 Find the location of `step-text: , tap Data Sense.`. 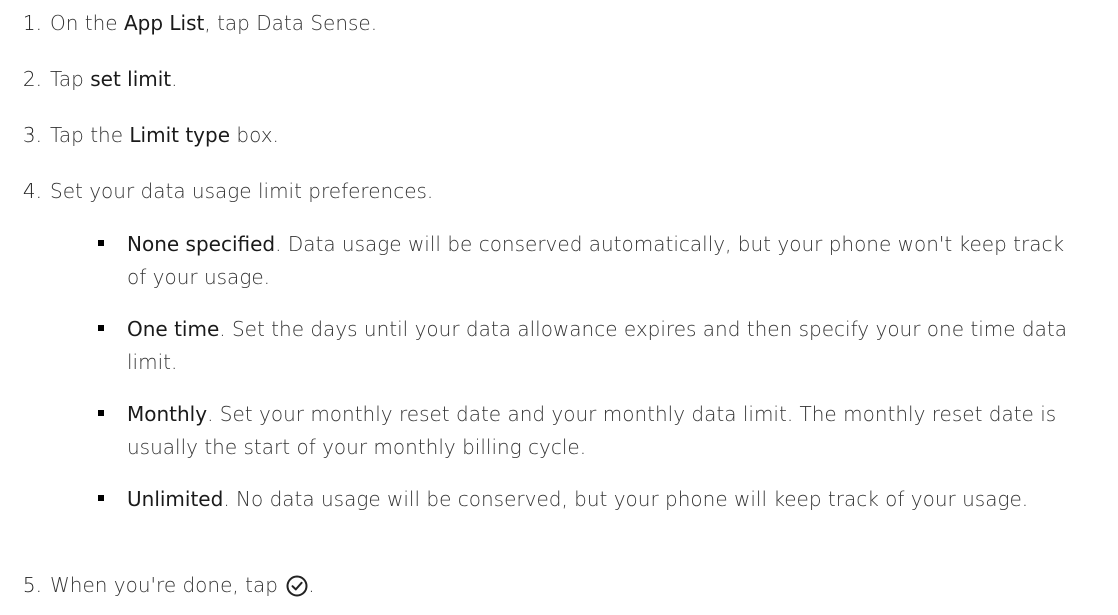

step-text: , tap Data Sense. is located at coordinates (291, 23).